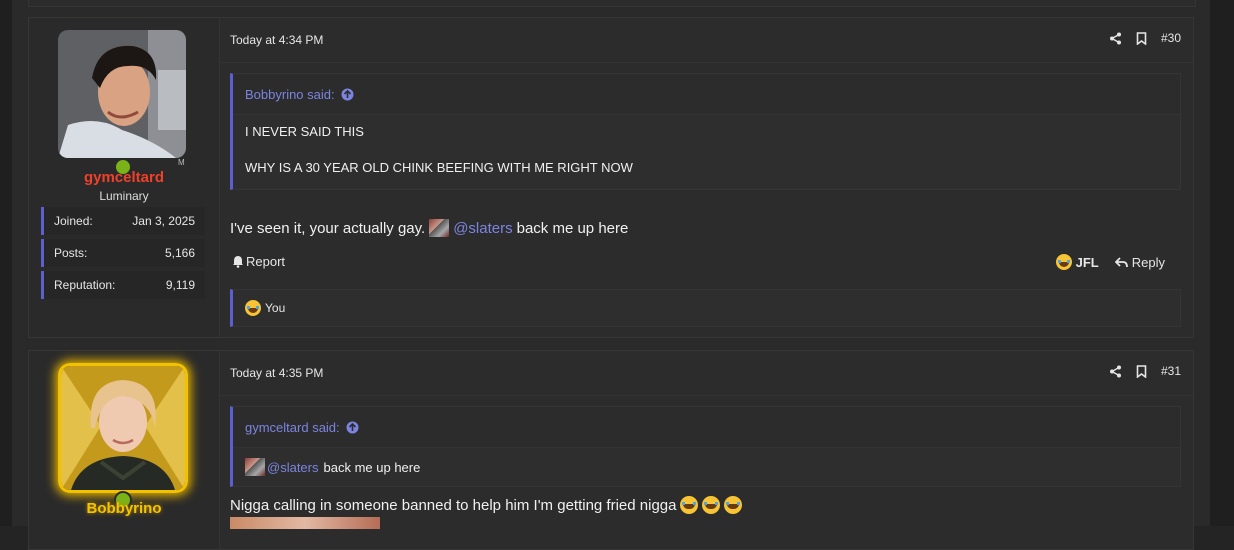  Describe the element at coordinates (265, 261) in the screenshot. I see `report-label: Report` at that location.